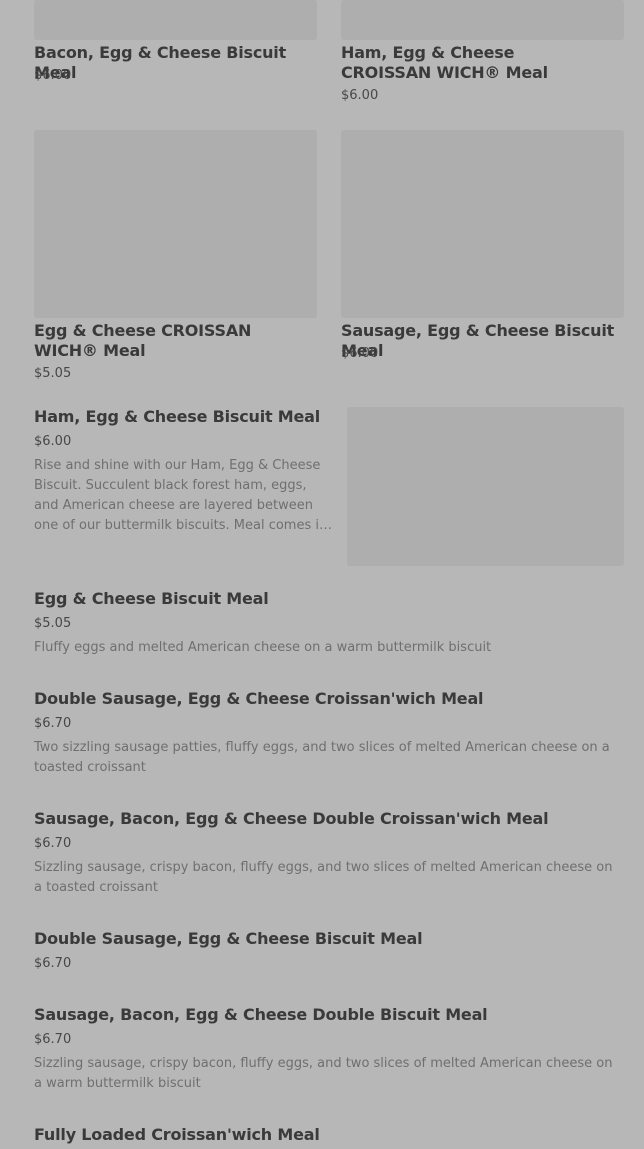  What do you see at coordinates (486, 341) in the screenshot?
I see `menu-item-title: Sausage, Egg & Cheese Biscuit Meal` at bounding box center [486, 341].